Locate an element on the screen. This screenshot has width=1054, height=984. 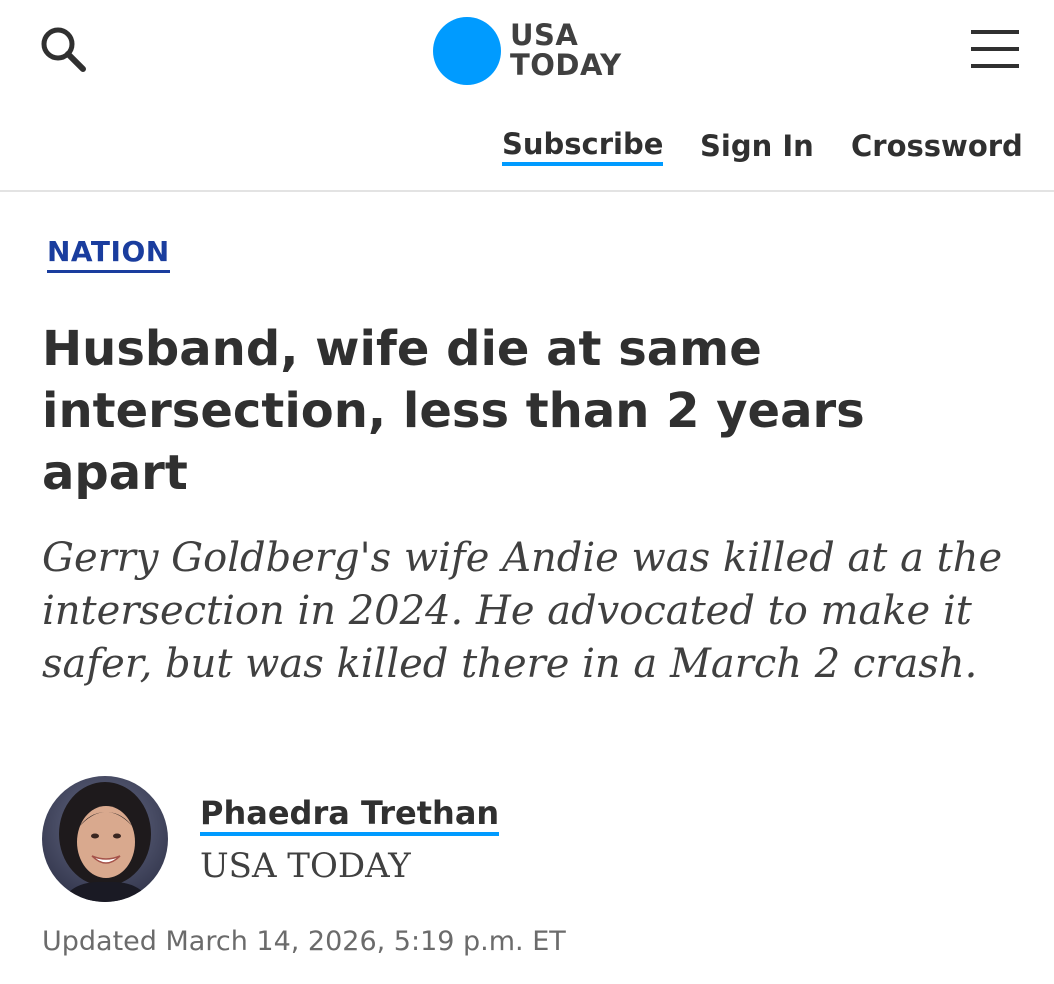
logo-wordmark: USA TODAY is located at coordinates (566, 50).